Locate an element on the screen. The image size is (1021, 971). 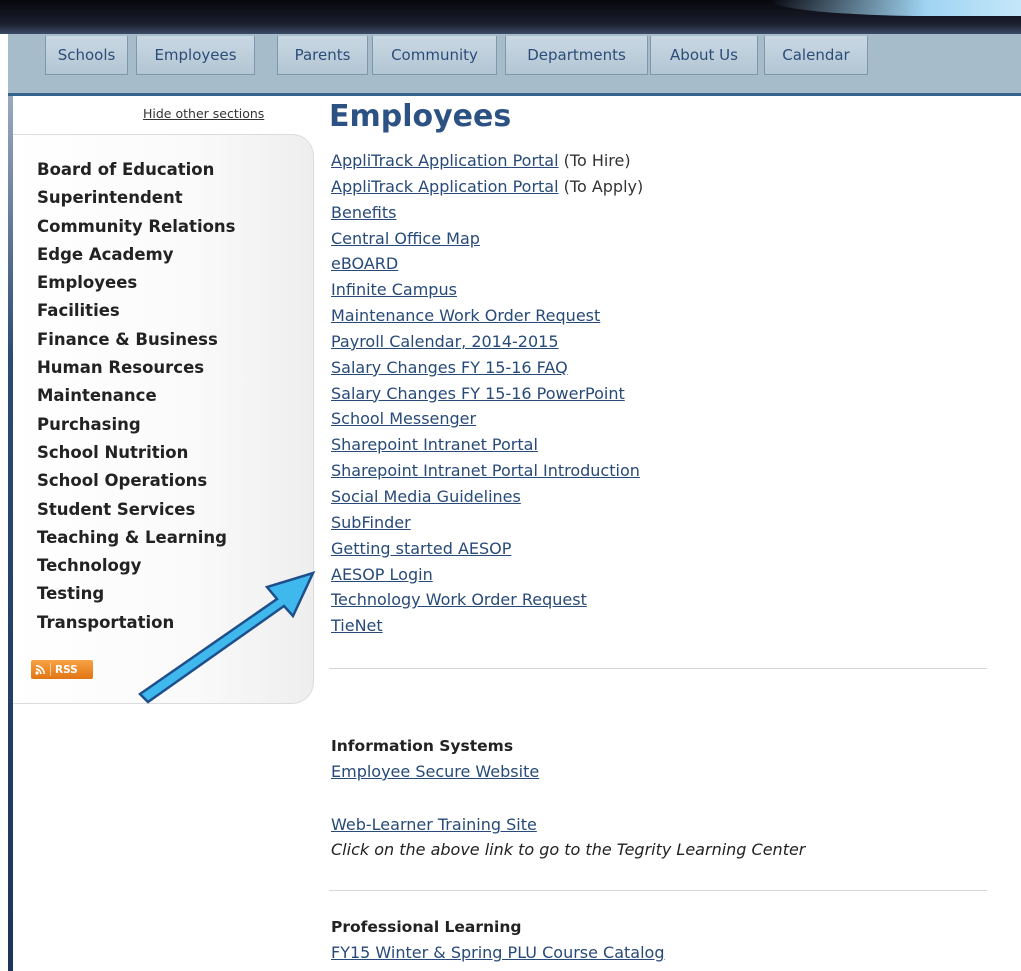
salary-changes-faq-link: Salary Changes FY 15-16 FAQ is located at coordinates (449, 367).